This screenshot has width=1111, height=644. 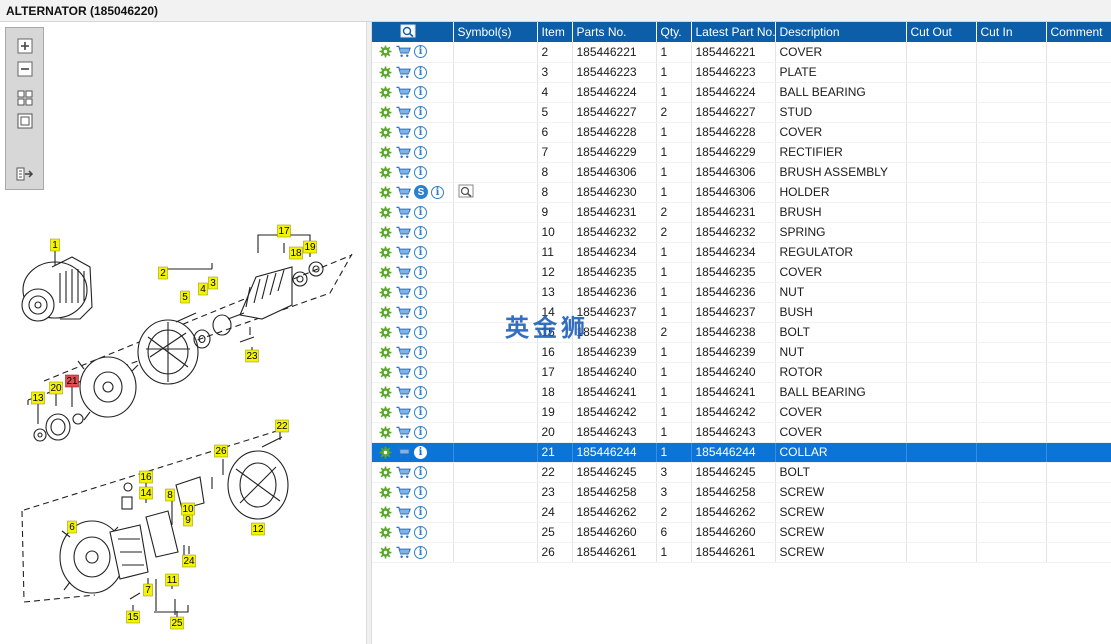 I want to click on callout-12: 12, so click(x=258, y=529).